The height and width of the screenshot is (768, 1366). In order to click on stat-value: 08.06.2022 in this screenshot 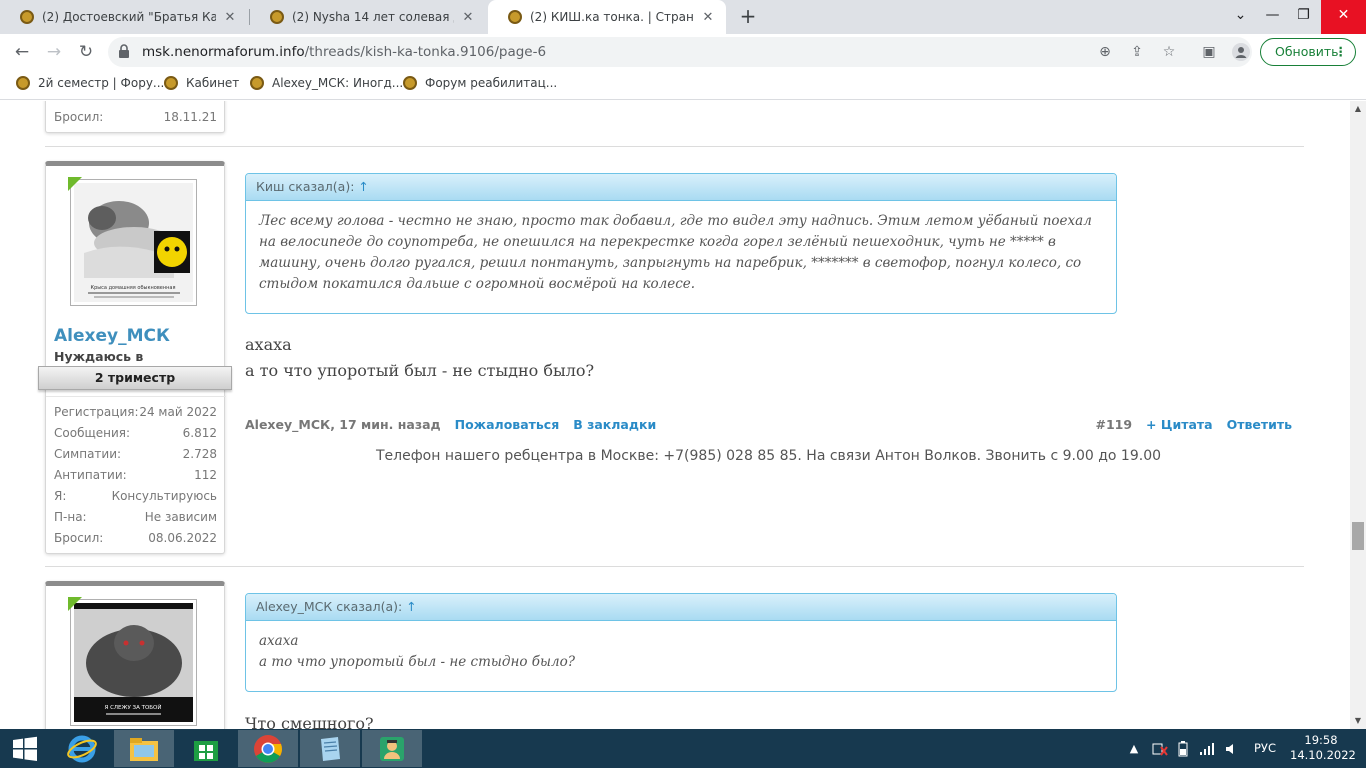, I will do `click(182, 538)`.